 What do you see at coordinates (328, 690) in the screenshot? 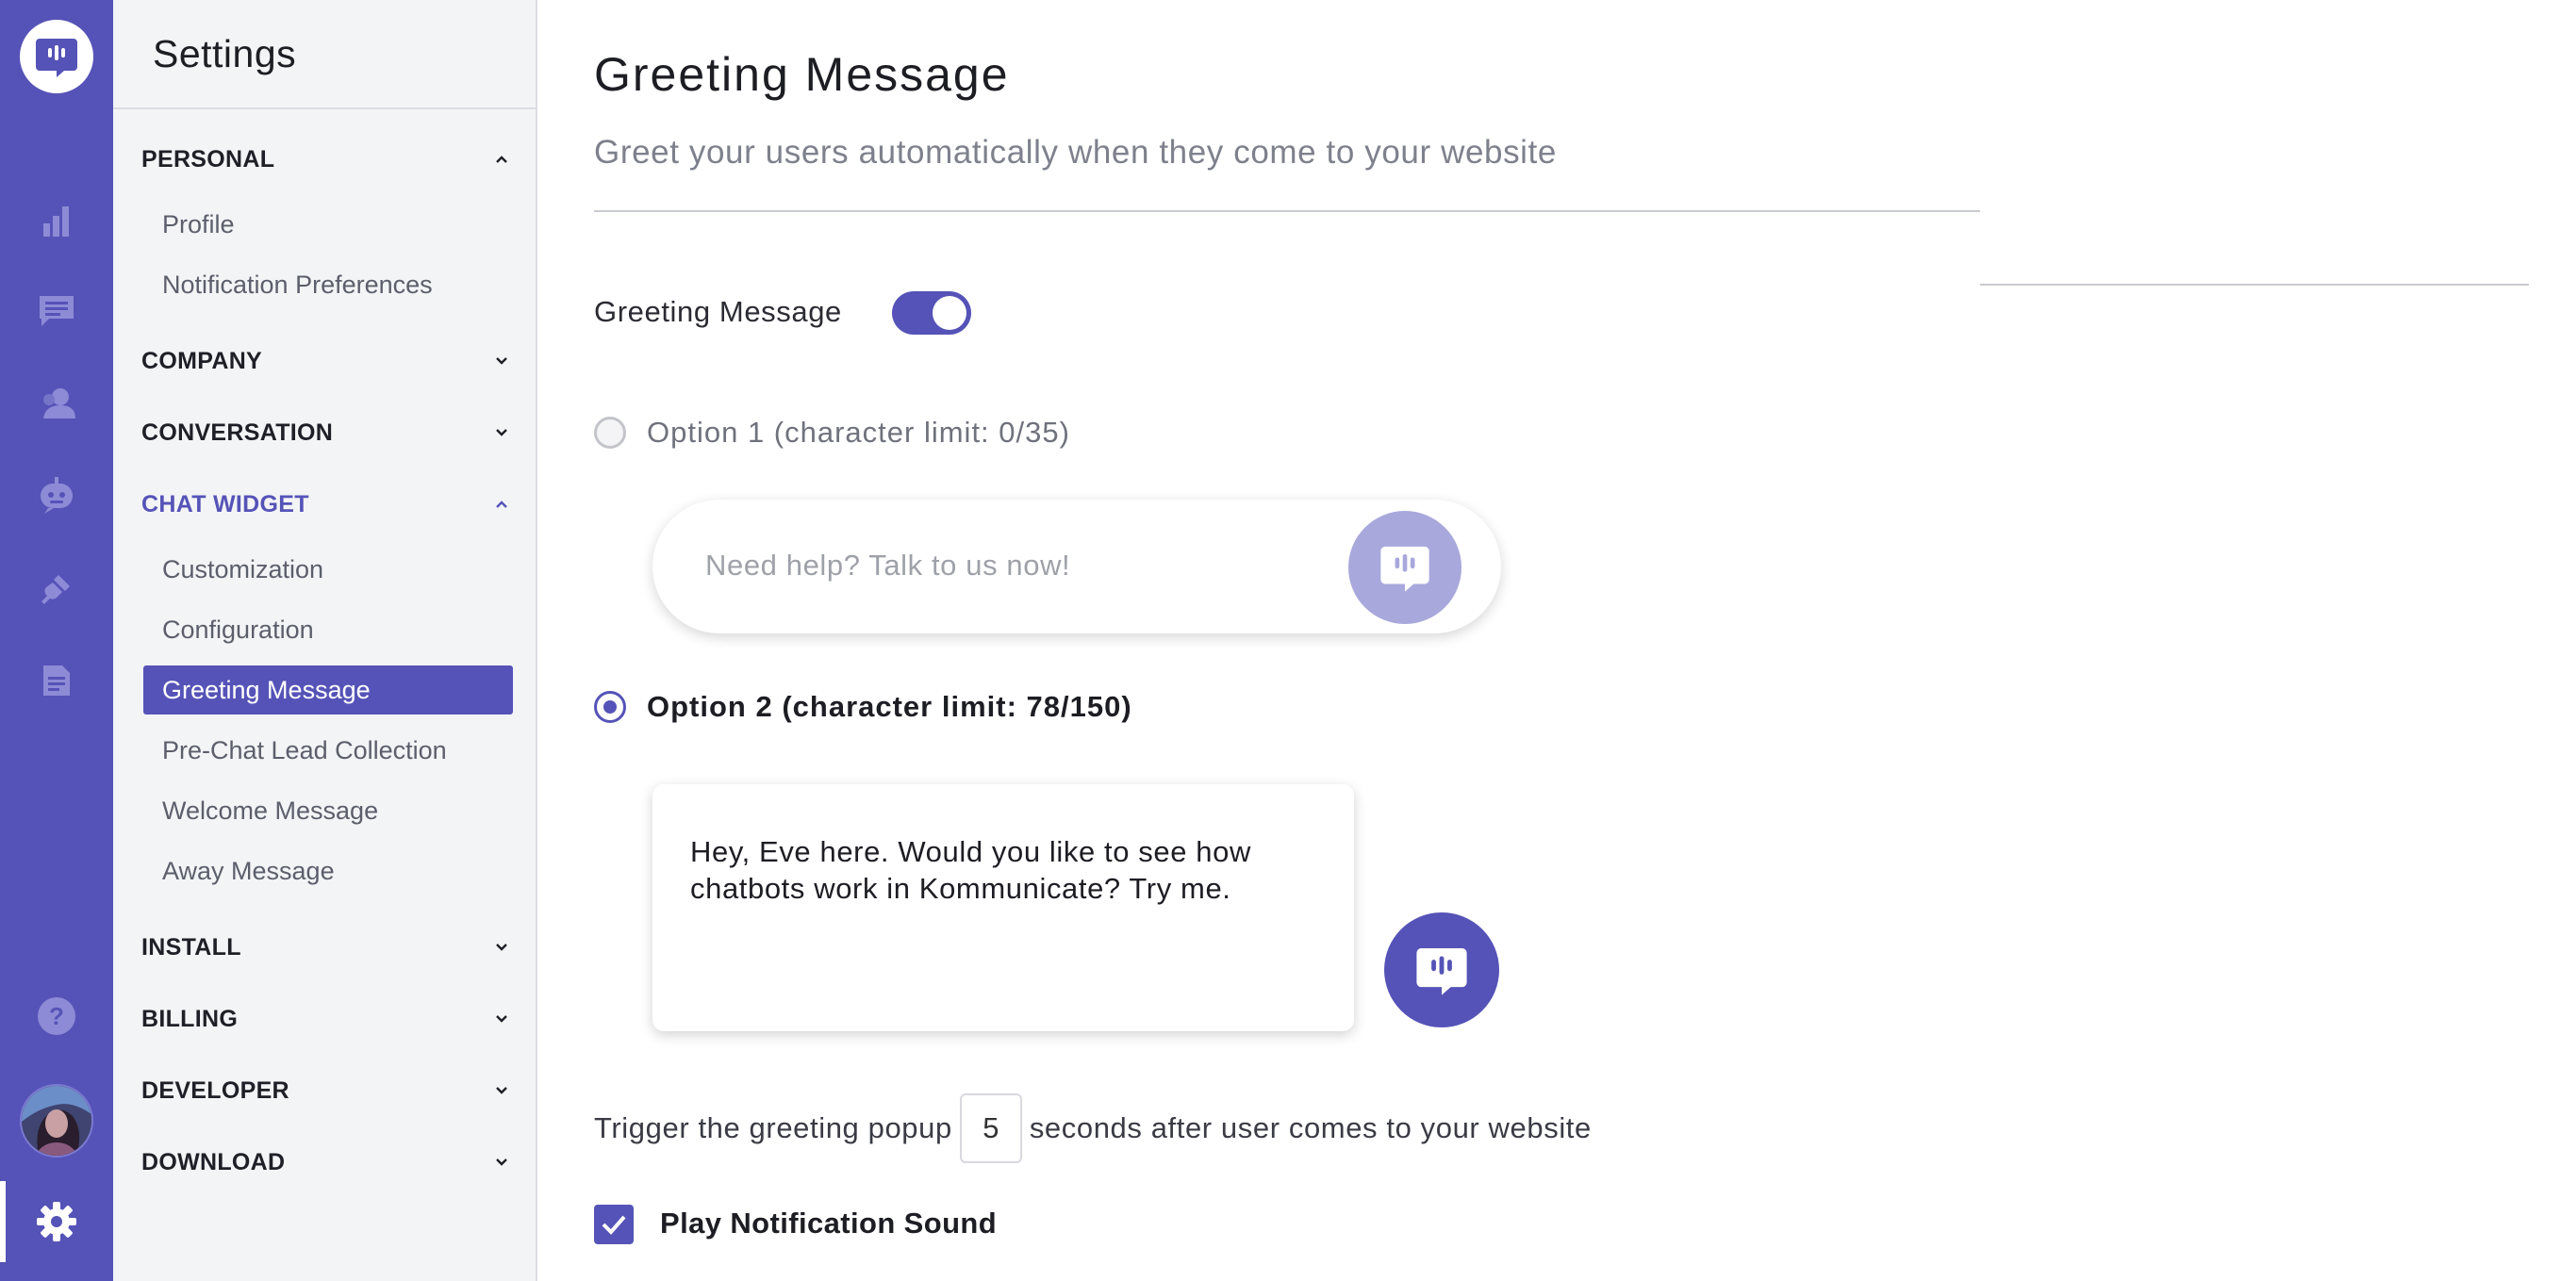
I see `sidebar-item-greeting-message: Greeting Message` at bounding box center [328, 690].